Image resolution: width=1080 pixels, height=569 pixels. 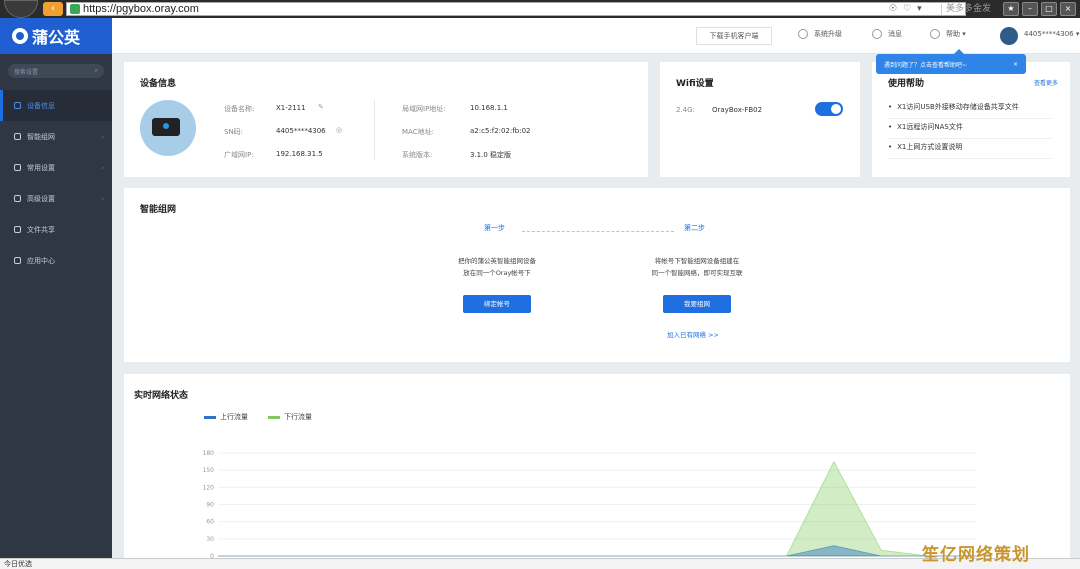 I want to click on secure-icon, so click(x=75, y=9).